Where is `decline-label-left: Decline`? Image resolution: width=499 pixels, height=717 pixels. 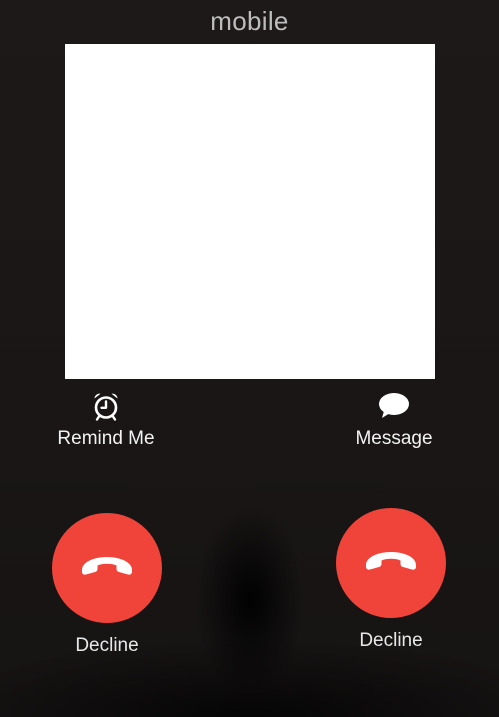
decline-label-left: Decline is located at coordinates (107, 645).